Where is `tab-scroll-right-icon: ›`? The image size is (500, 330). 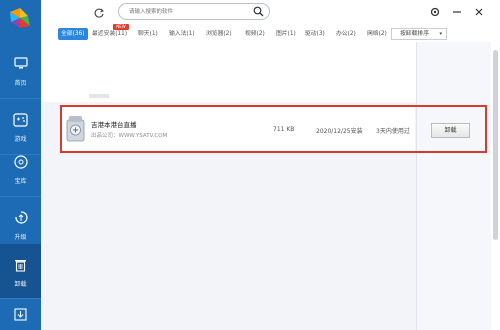 tab-scroll-right-icon: › is located at coordinates (370, 33).